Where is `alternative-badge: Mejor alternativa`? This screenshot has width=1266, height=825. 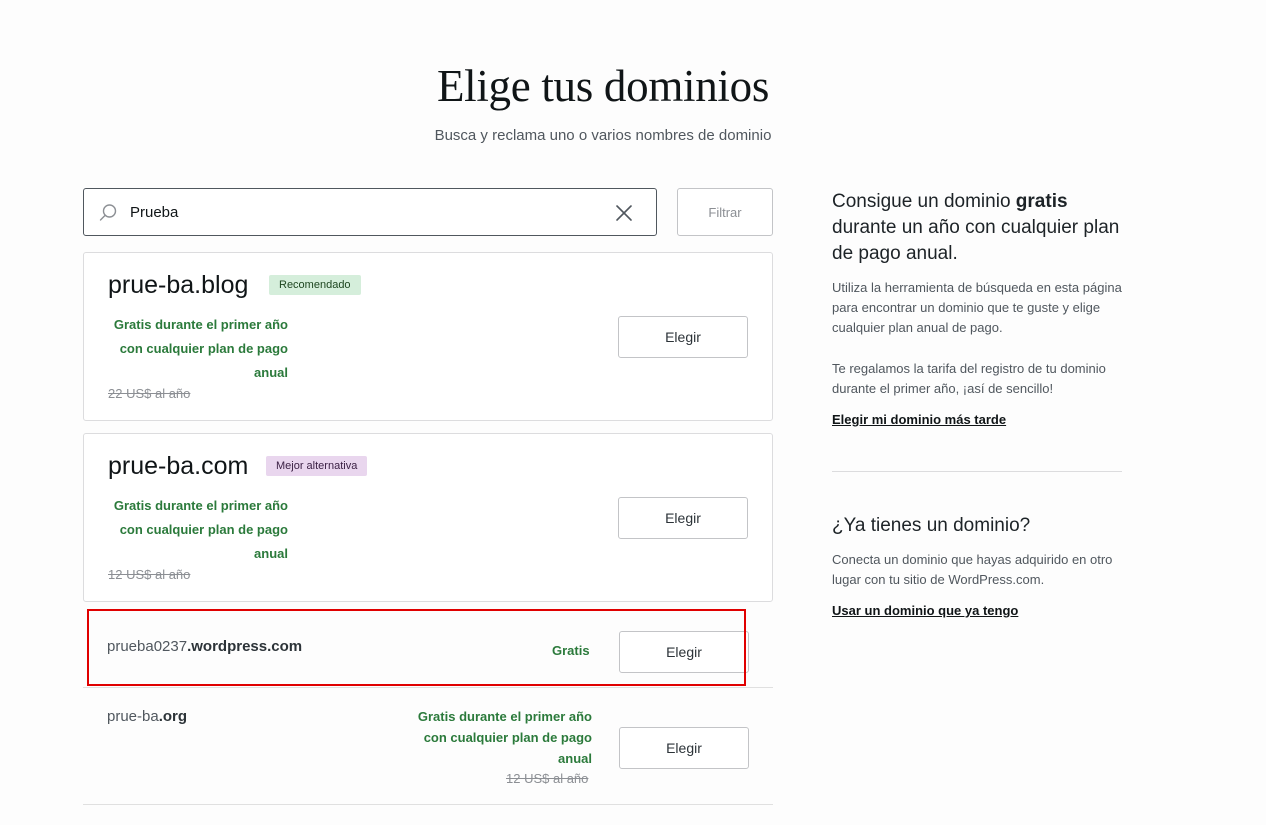 alternative-badge: Mejor alternativa is located at coordinates (317, 466).